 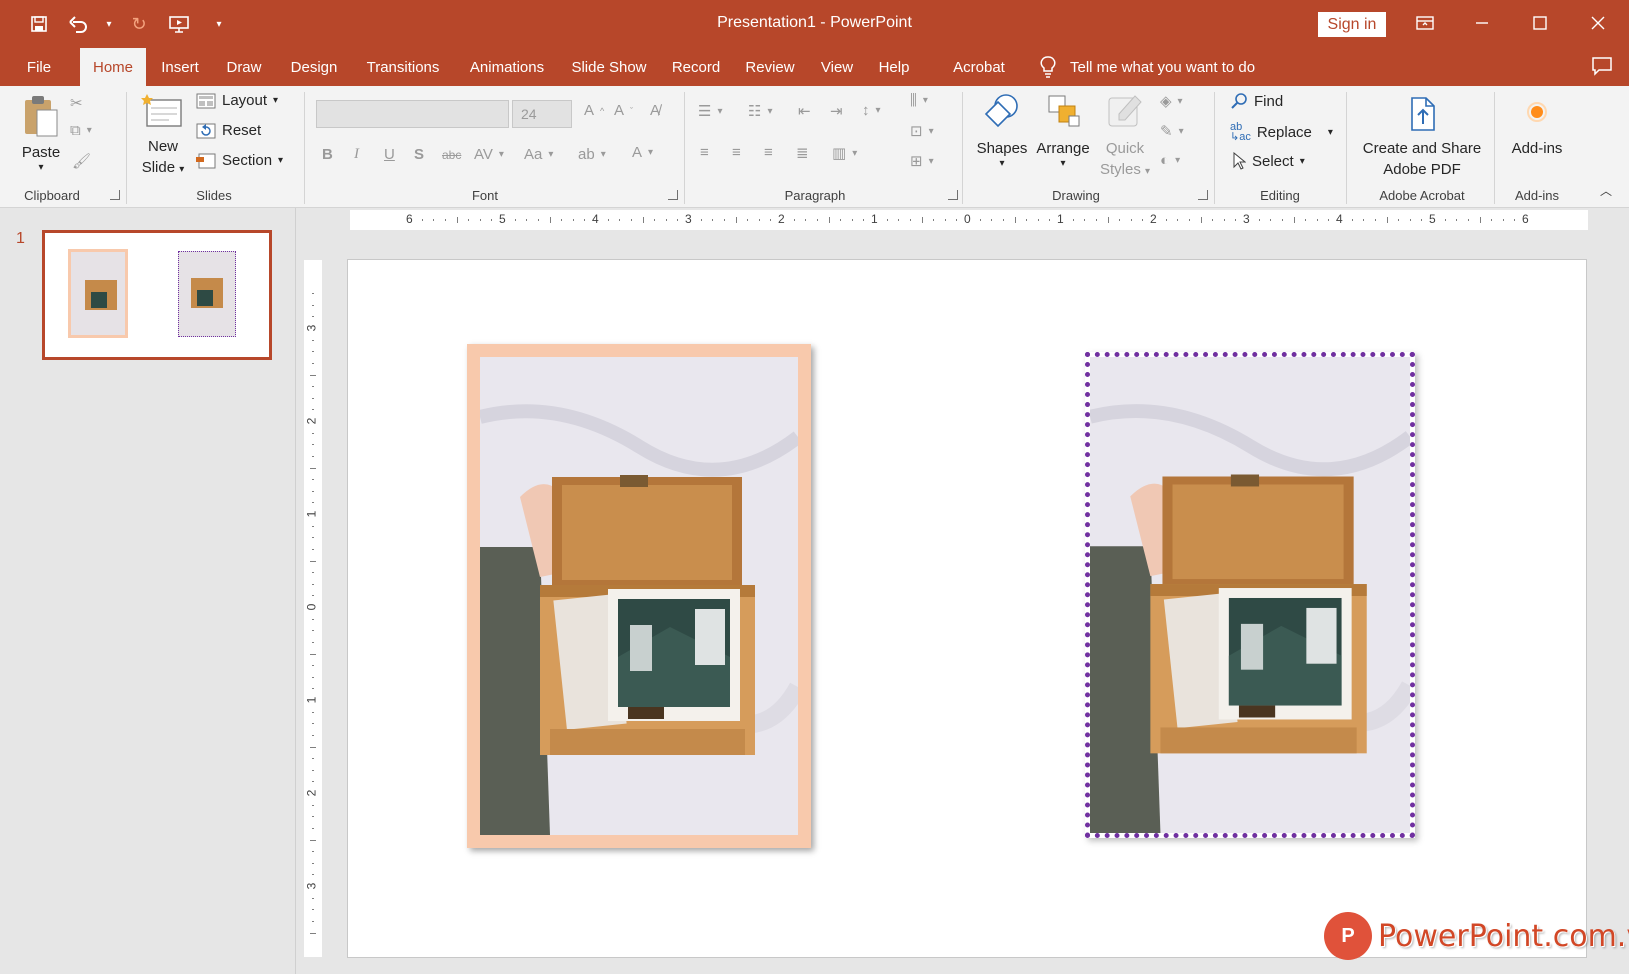 What do you see at coordinates (1281, 132) in the screenshot?
I see `replace-button: ab ↳ac Replace ▾` at bounding box center [1281, 132].